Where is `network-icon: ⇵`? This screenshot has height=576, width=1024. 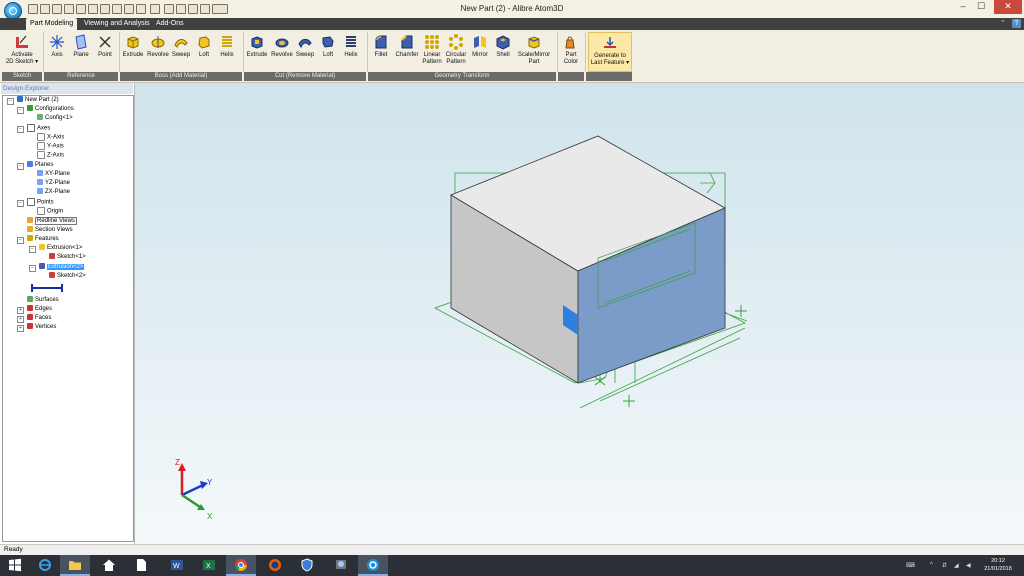 network-icon: ⇵ is located at coordinates (944, 565).